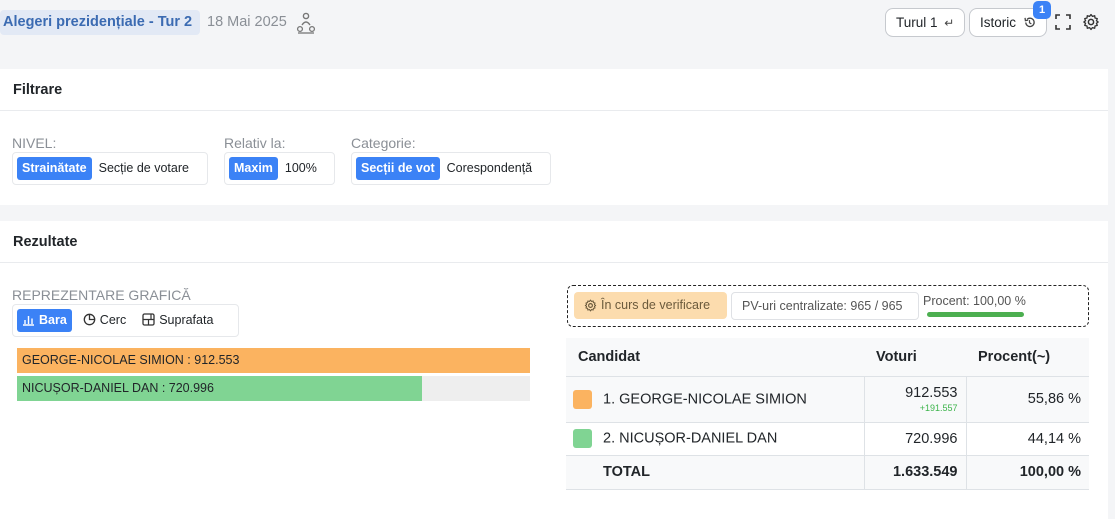 This screenshot has width=1115, height=519. What do you see at coordinates (1042, 10) in the screenshot?
I see `history-badge: 1` at bounding box center [1042, 10].